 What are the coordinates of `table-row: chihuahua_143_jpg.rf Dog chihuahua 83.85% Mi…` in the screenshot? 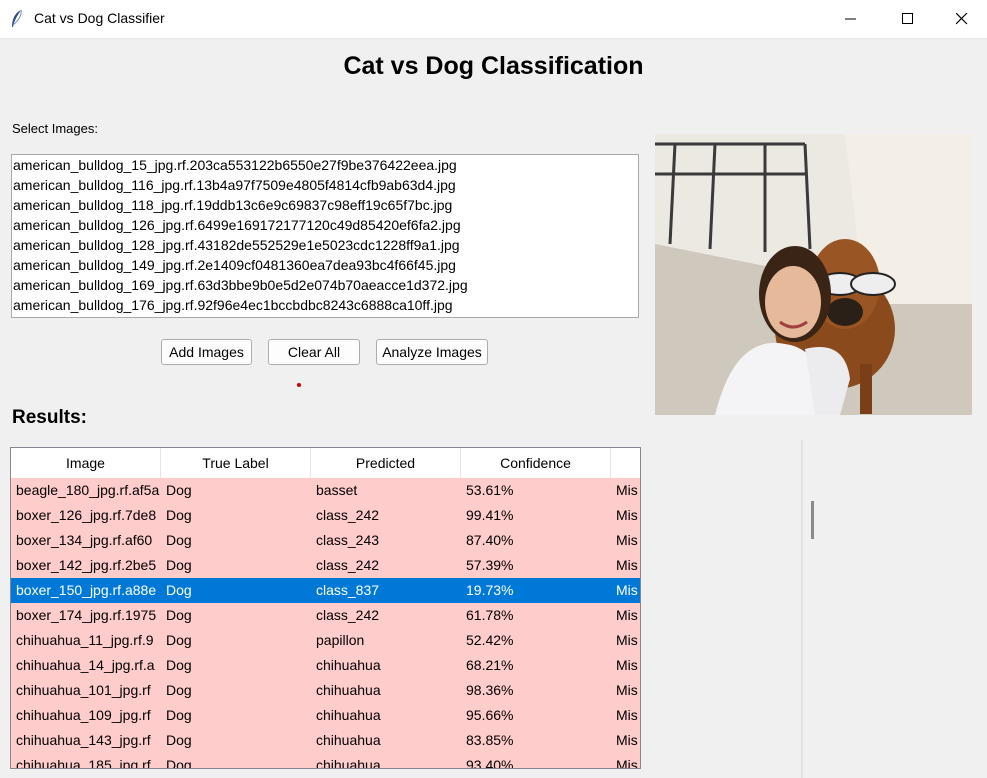 It's located at (325, 740).